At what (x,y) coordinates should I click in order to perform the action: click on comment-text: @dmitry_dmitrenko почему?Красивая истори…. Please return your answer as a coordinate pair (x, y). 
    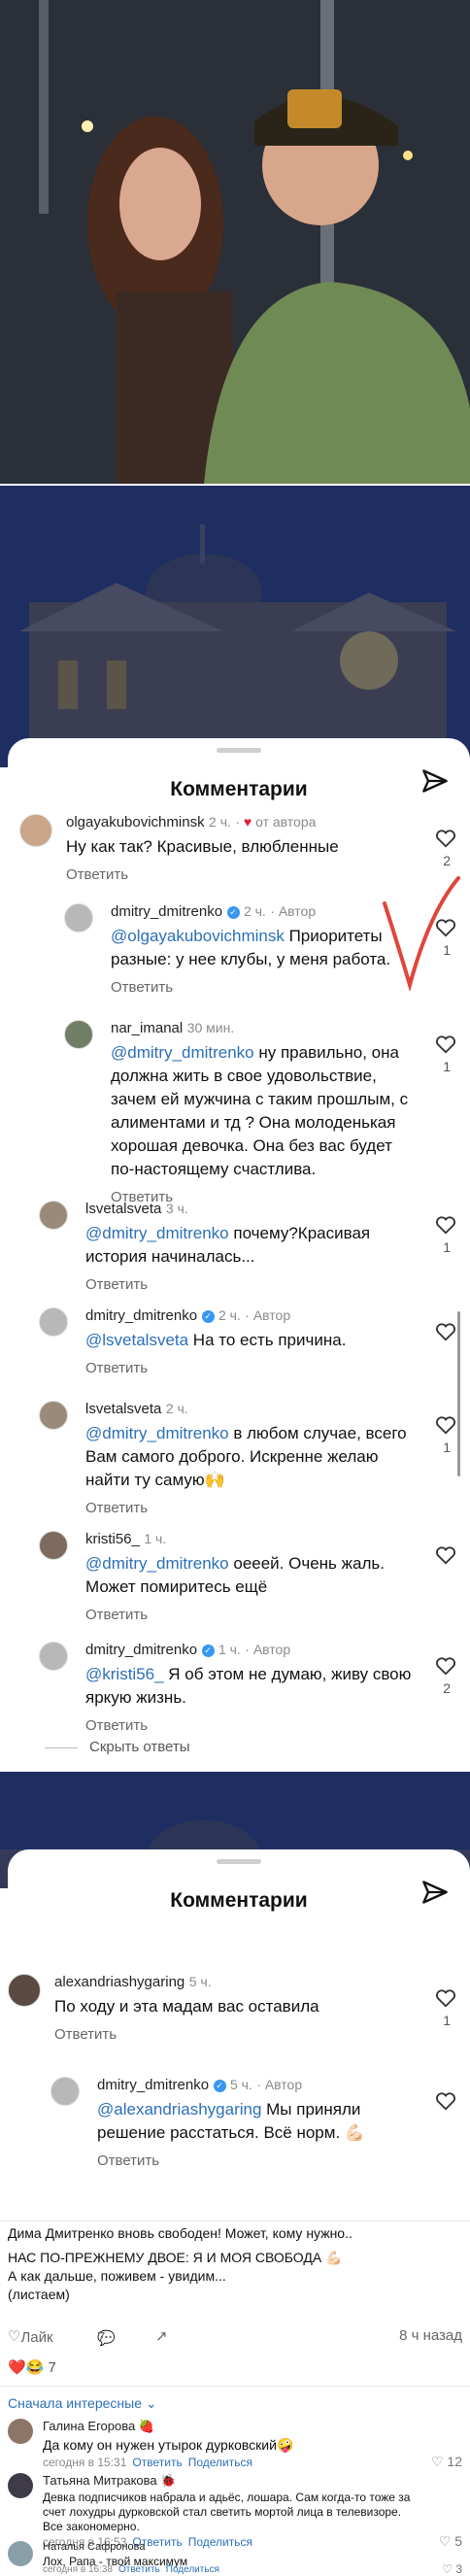
    Looking at the image, I should click on (249, 1245).